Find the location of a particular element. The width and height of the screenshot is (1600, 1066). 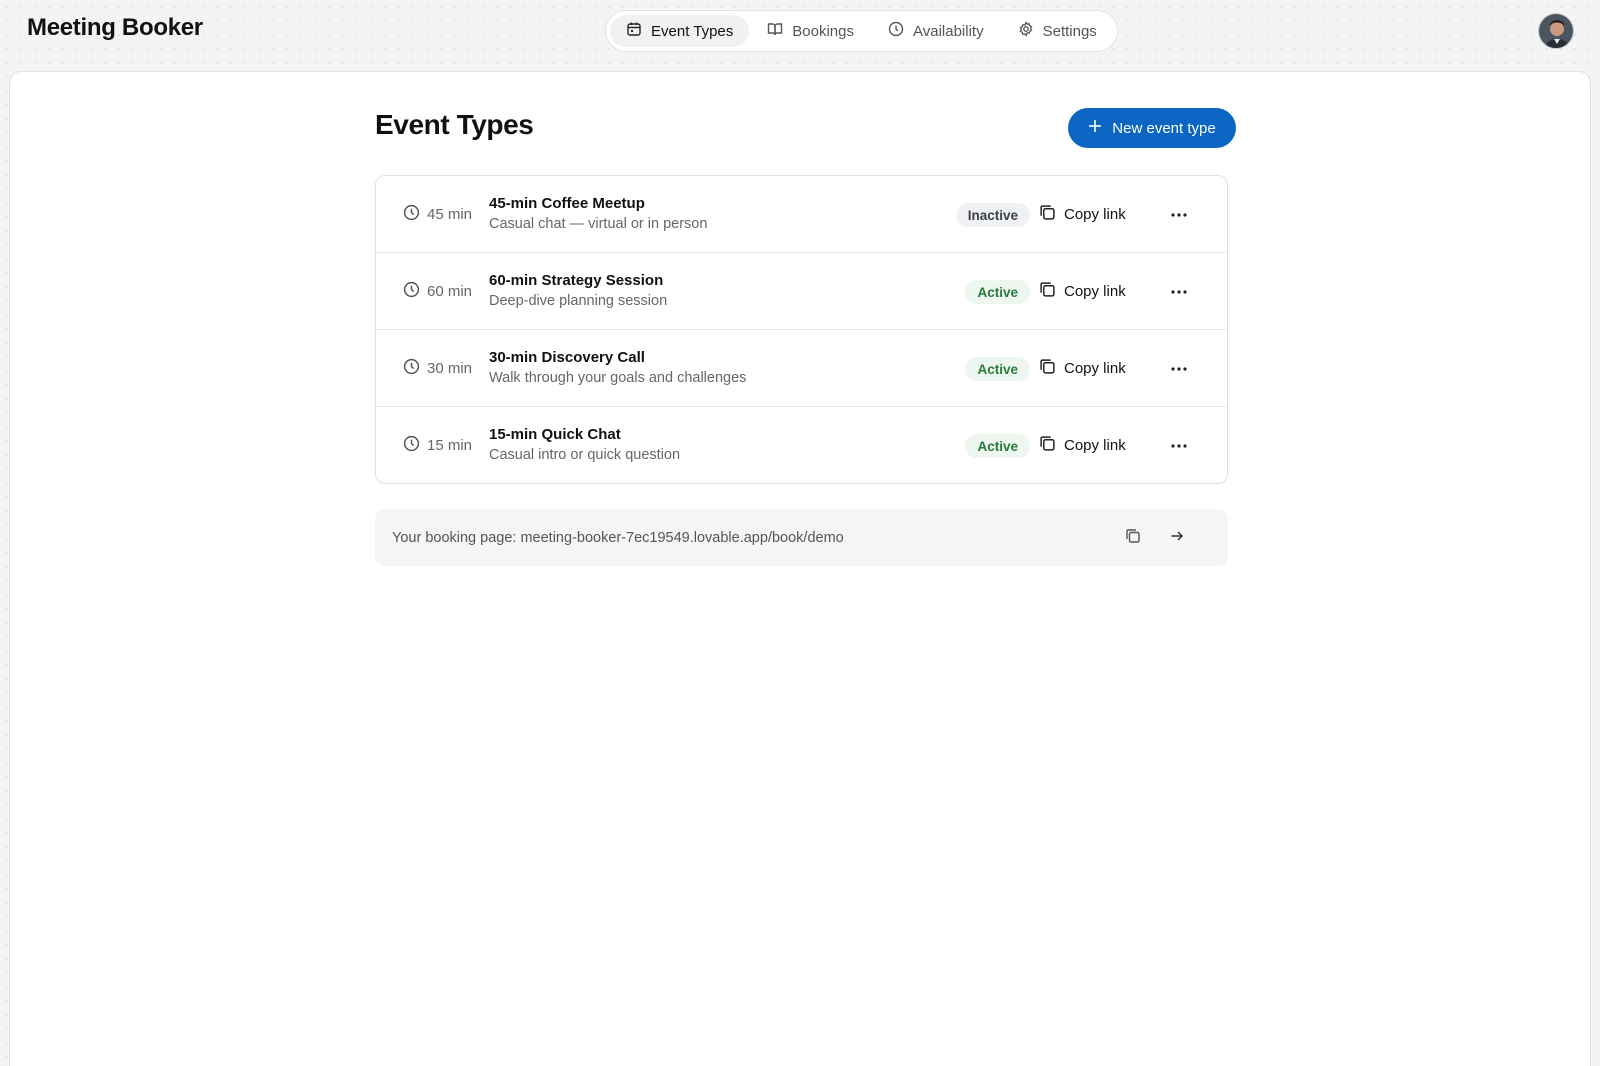

event-description: Casual chat — virtual or in person is located at coordinates (598, 224).